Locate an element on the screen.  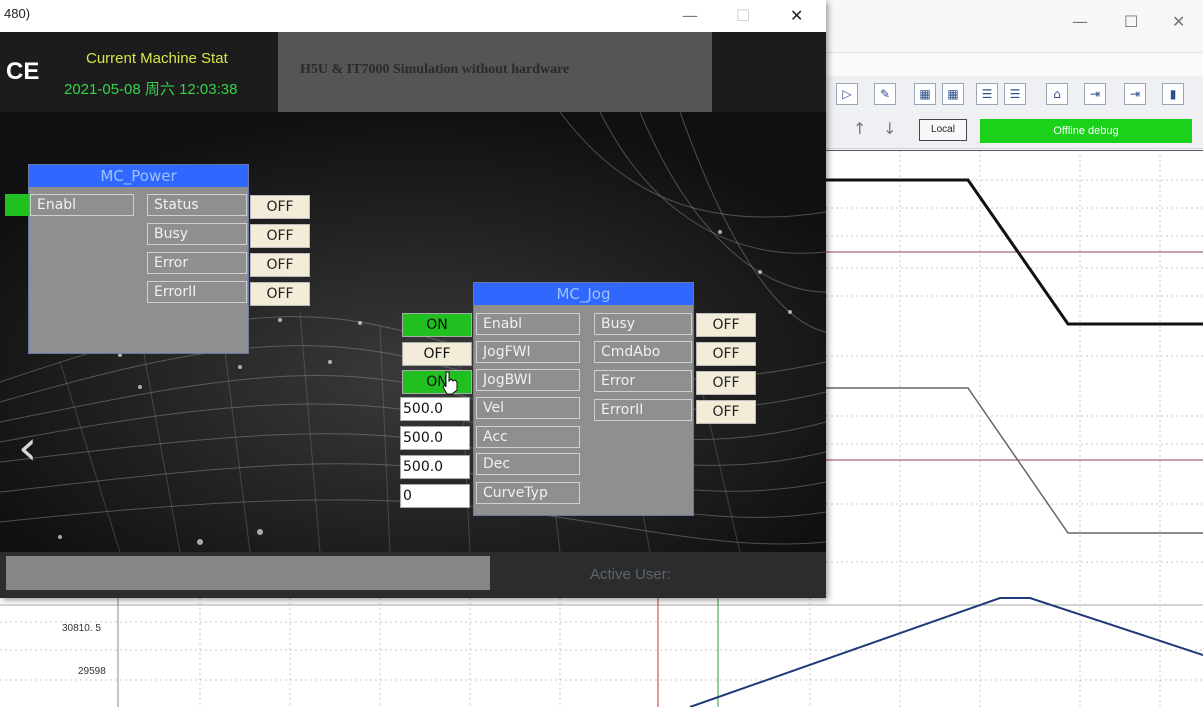
trend-maximize-button: ☐ is located at coordinates (1131, 21).